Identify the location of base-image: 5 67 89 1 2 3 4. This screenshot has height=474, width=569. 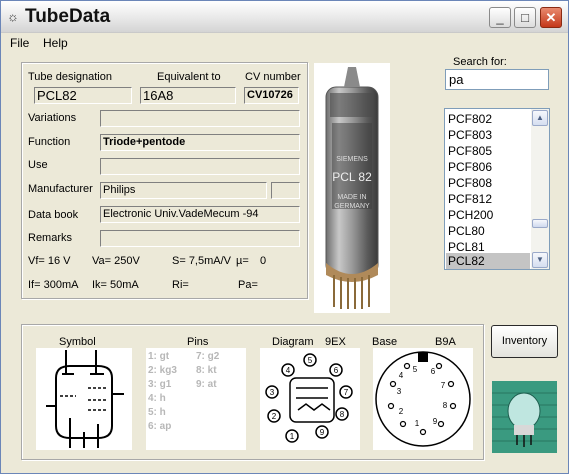
(423, 399).